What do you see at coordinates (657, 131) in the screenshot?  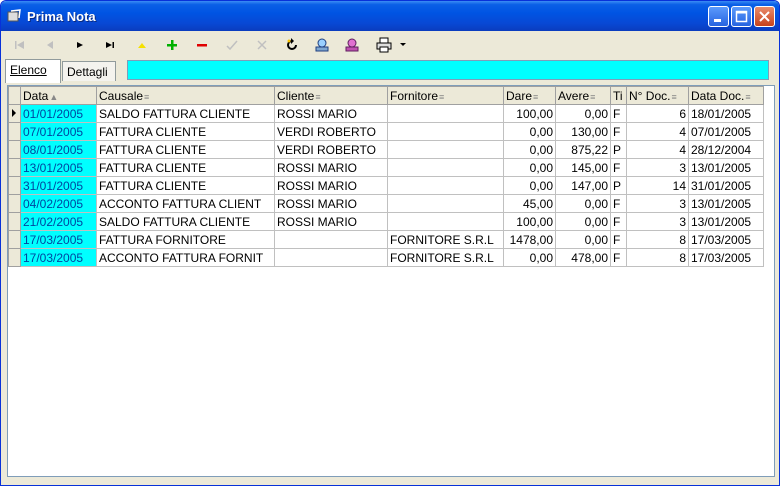 I see `table-cell: 4` at bounding box center [657, 131].